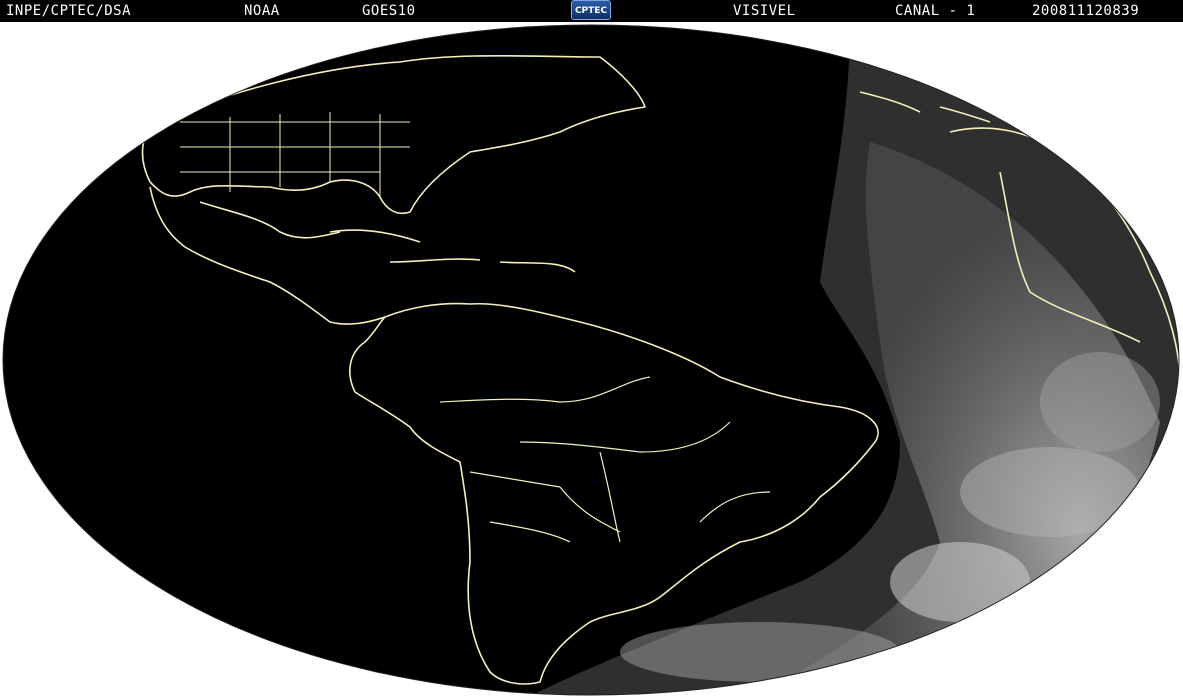 The width and height of the screenshot is (1183, 700). I want to click on band-label: VISIVEL, so click(764, 11).